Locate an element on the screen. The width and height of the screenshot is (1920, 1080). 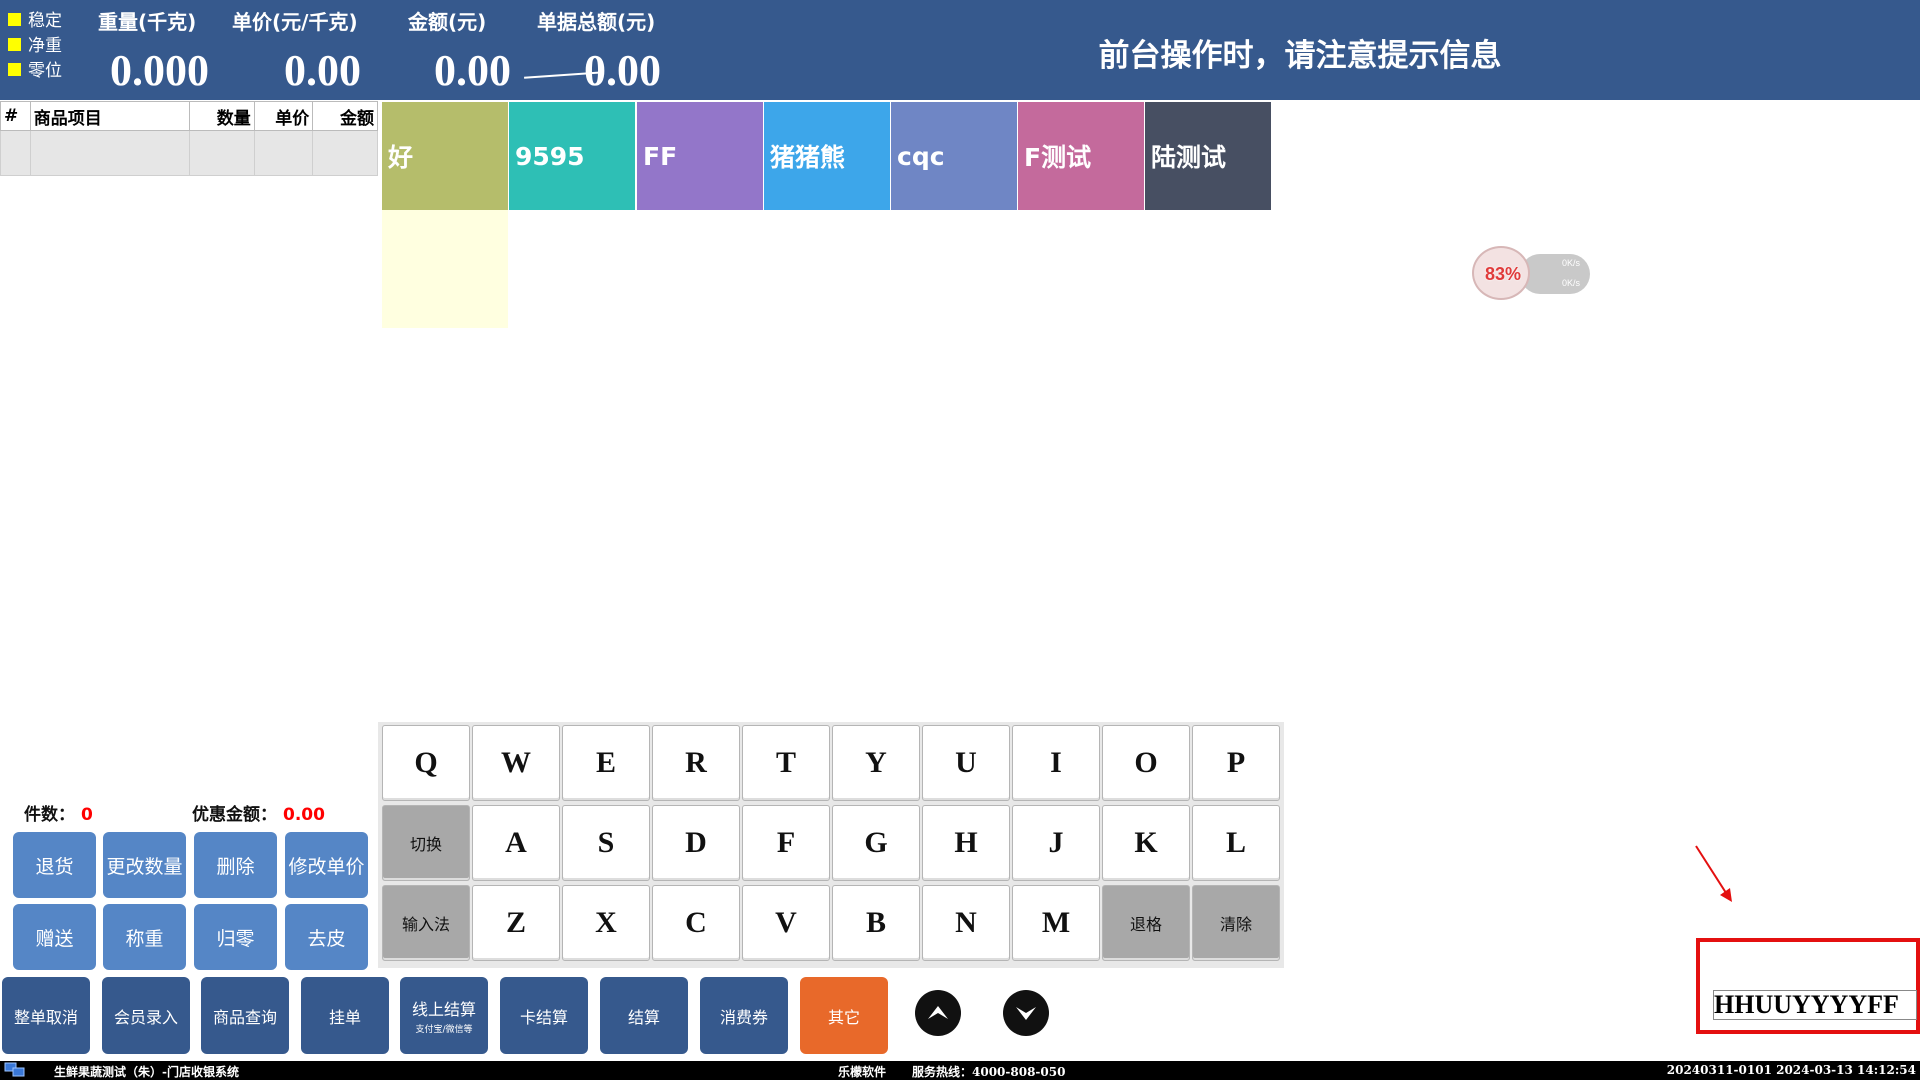
key-h: H is located at coordinates (966, 843).